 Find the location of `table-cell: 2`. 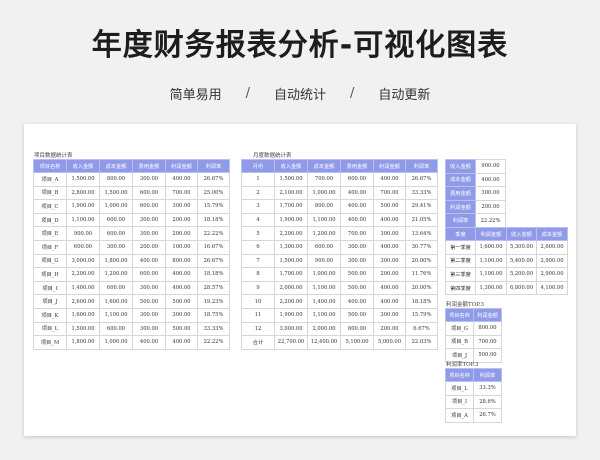

table-cell: 2 is located at coordinates (258, 193).